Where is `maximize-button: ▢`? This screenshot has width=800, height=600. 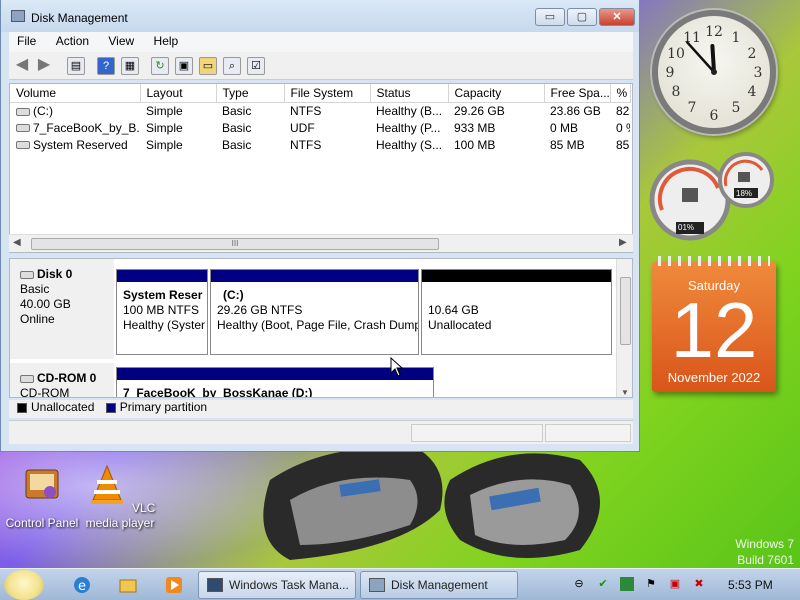
maximize-button: ▢ is located at coordinates (582, 17).